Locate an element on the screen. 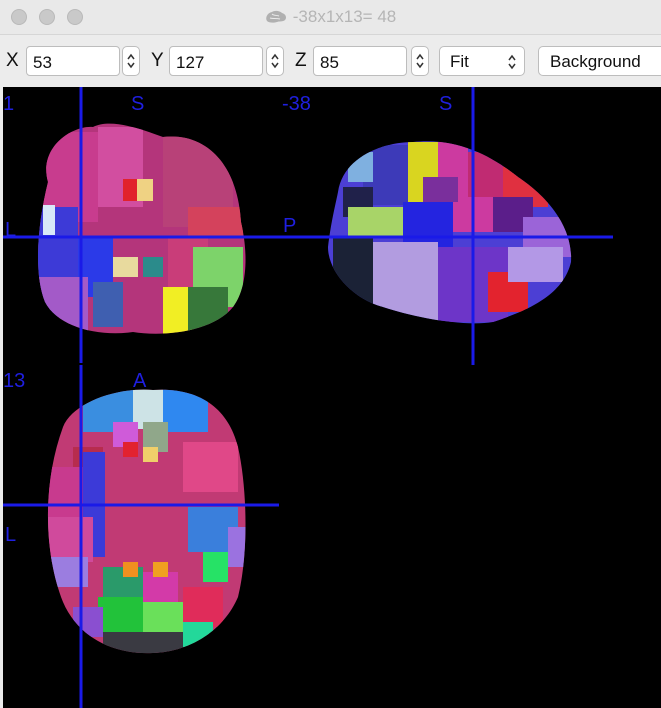  coronal-left-label: L is located at coordinates (11, 230).